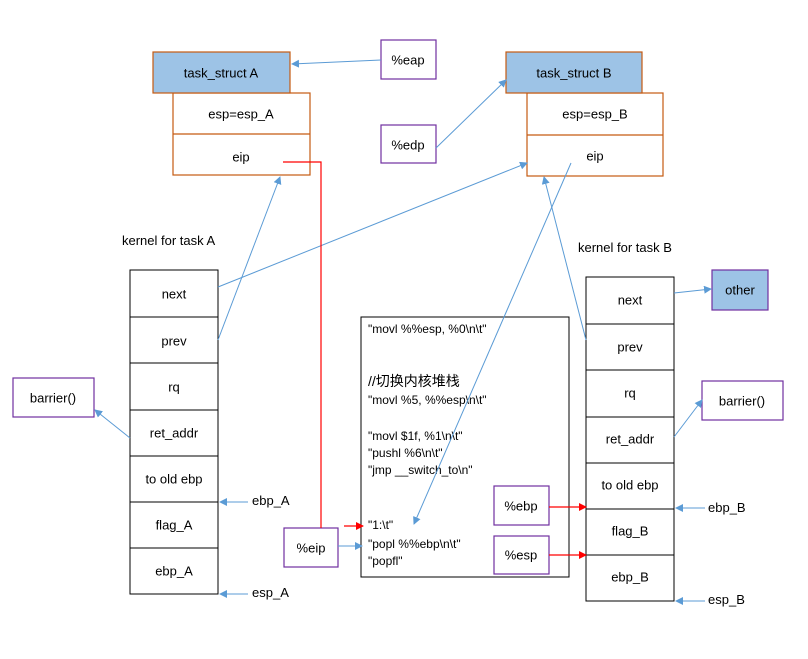 The image size is (808, 659). I want to click on task-a-esp: esp=esp_A, so click(241, 113).